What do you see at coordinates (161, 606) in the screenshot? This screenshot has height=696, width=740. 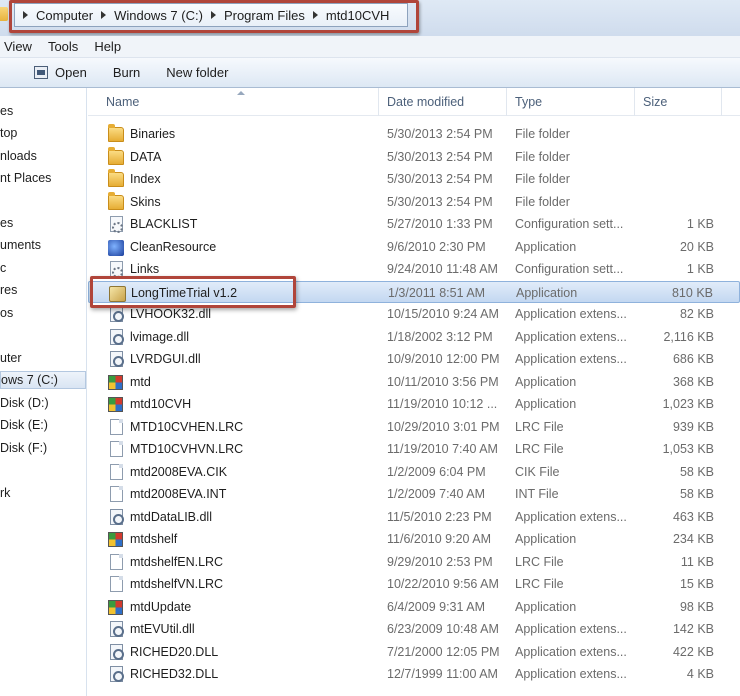 I see `file-name: mtdUpdate` at bounding box center [161, 606].